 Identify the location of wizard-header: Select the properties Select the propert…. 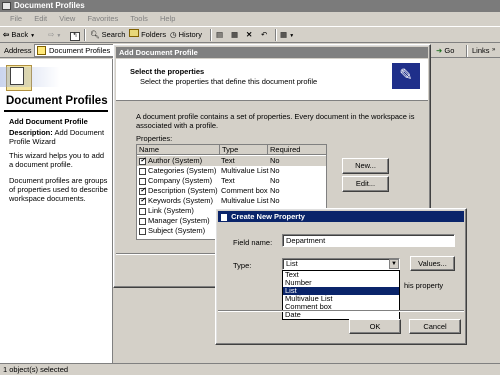
(272, 80).